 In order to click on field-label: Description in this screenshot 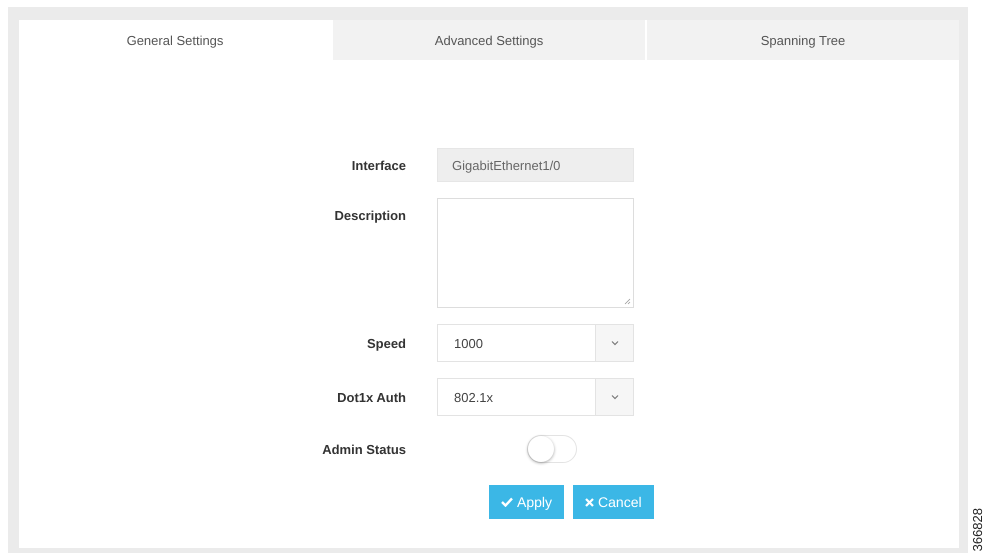, I will do `click(369, 215)`.